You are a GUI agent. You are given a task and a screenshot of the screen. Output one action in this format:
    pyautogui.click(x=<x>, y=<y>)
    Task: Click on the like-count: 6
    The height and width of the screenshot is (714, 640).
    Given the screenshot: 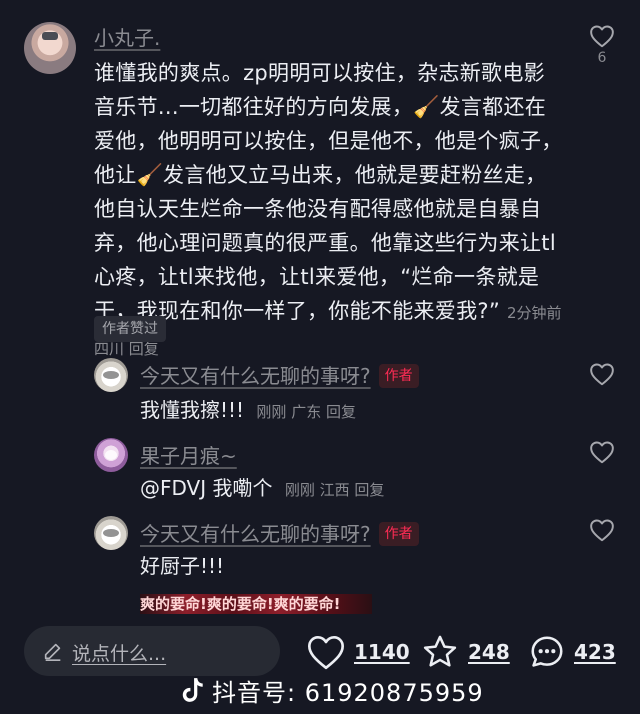 What is the action you would take?
    pyautogui.click(x=602, y=58)
    